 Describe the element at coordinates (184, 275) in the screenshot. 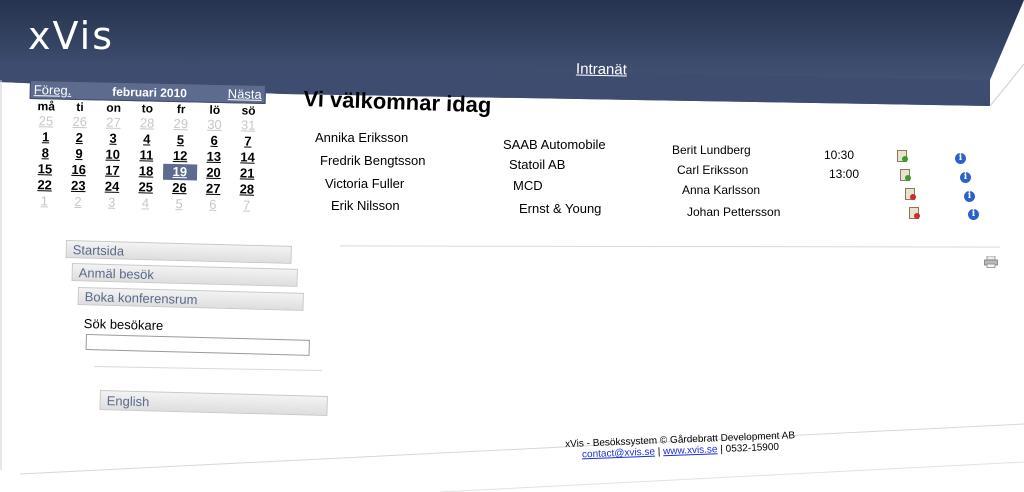

I see `menu-anmal-besok-button: Anmäl besök` at that location.